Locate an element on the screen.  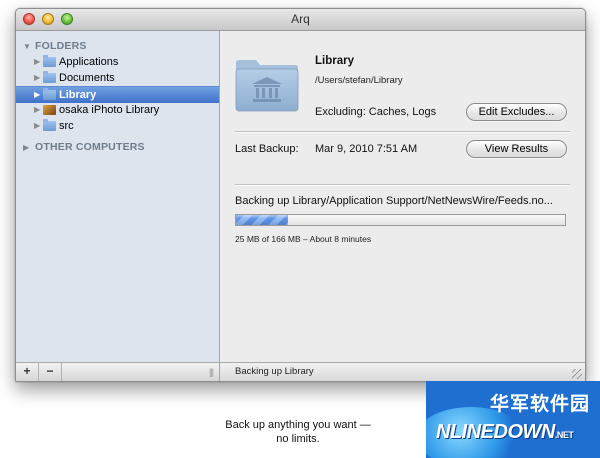
caption: Back up anything you want — no limits. is located at coordinates (298, 432).